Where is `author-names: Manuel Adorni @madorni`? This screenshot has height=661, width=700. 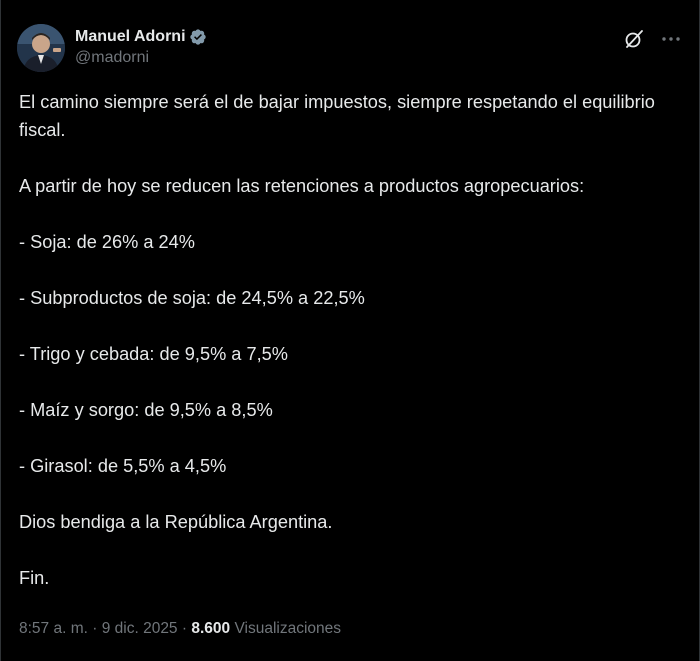
author-names: Manuel Adorni @madorni is located at coordinates (141, 47).